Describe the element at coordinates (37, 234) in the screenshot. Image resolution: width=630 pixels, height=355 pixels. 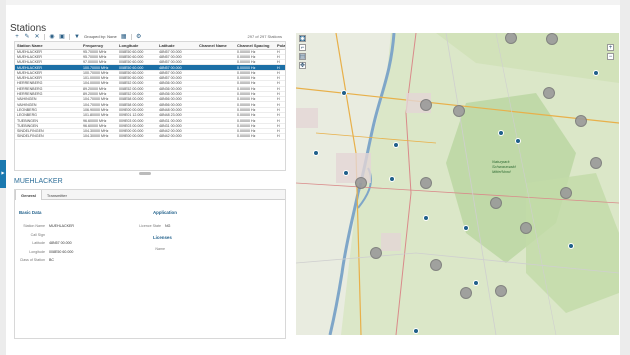
I see `field-label: Call Sign` at that location.